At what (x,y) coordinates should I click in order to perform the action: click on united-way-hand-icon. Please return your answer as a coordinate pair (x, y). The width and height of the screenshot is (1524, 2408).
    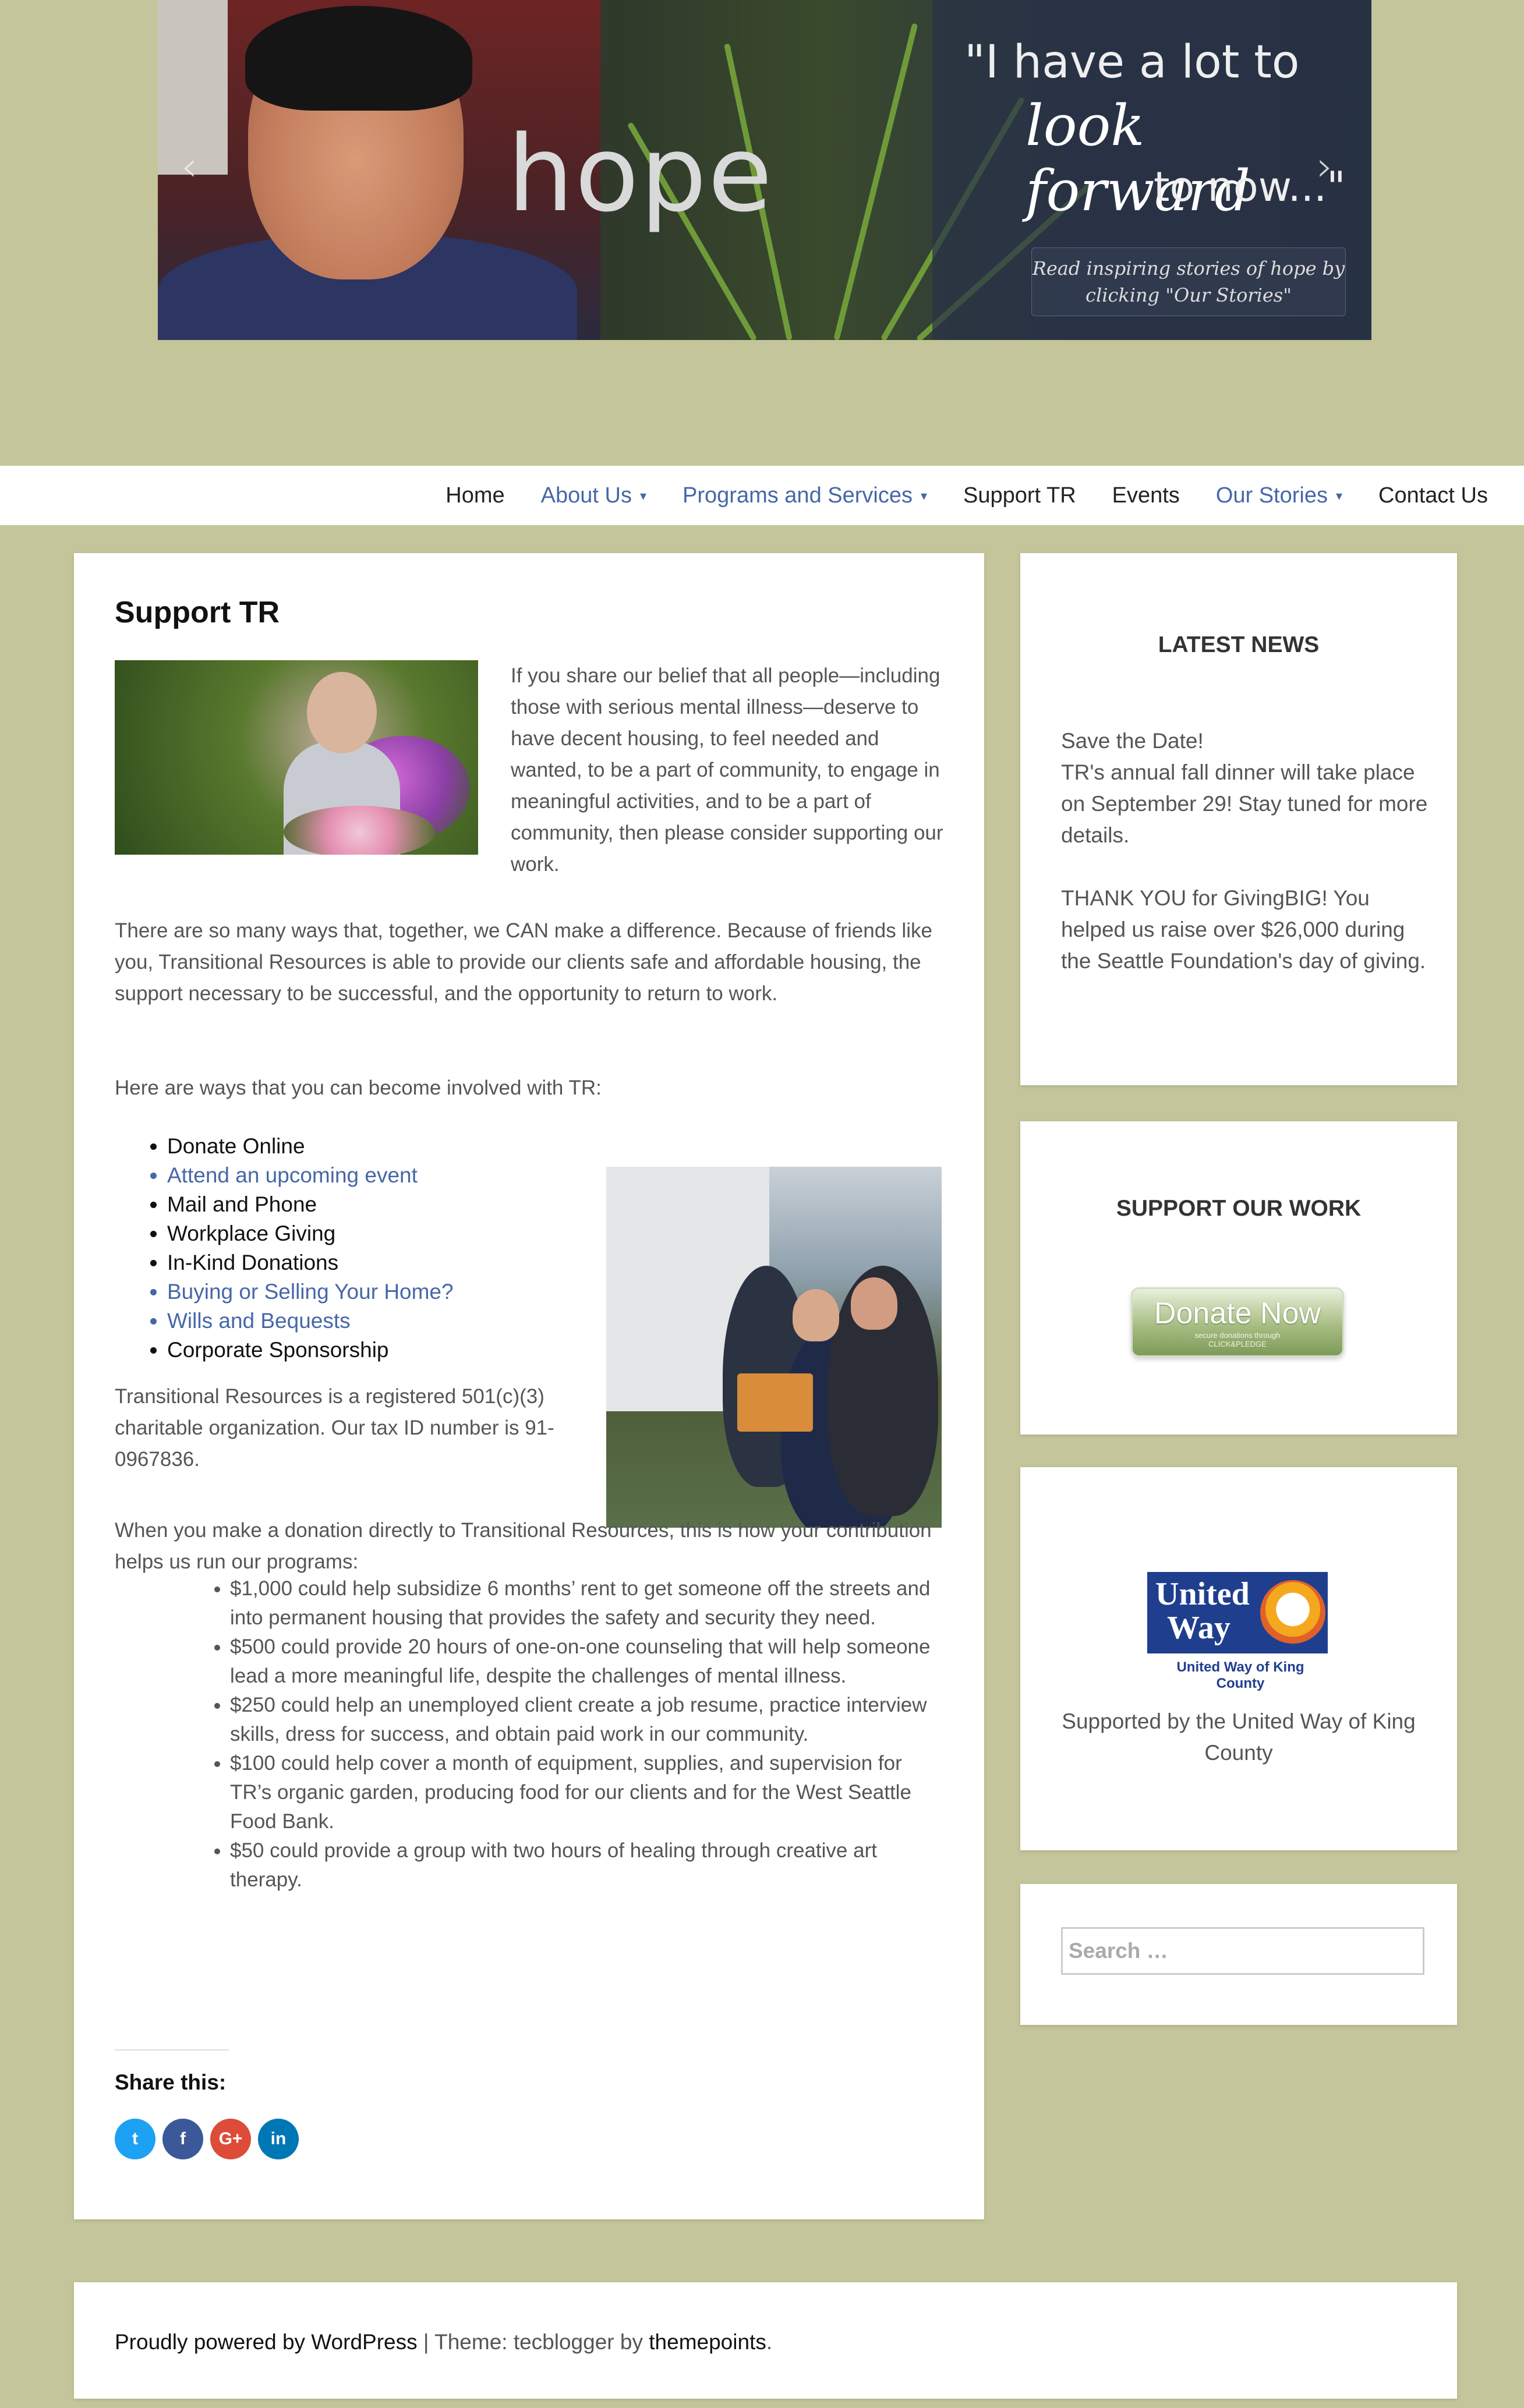
    Looking at the image, I should click on (1292, 1613).